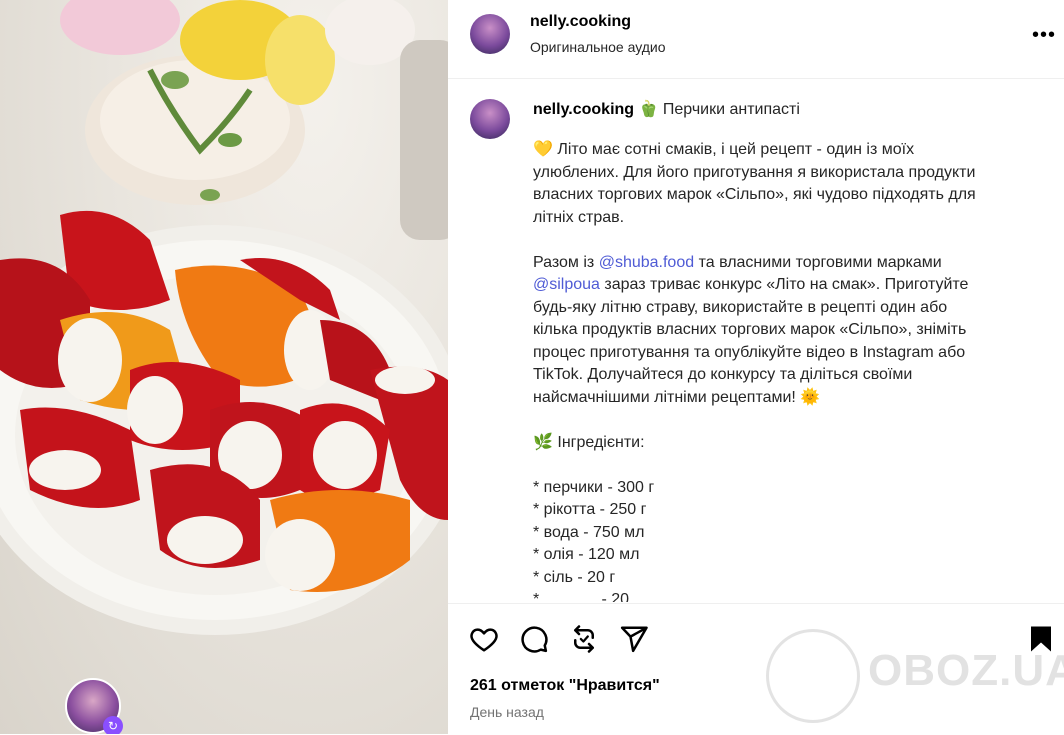 This screenshot has width=1064, height=735. Describe the element at coordinates (484, 639) in the screenshot. I see `heart-icon` at that location.